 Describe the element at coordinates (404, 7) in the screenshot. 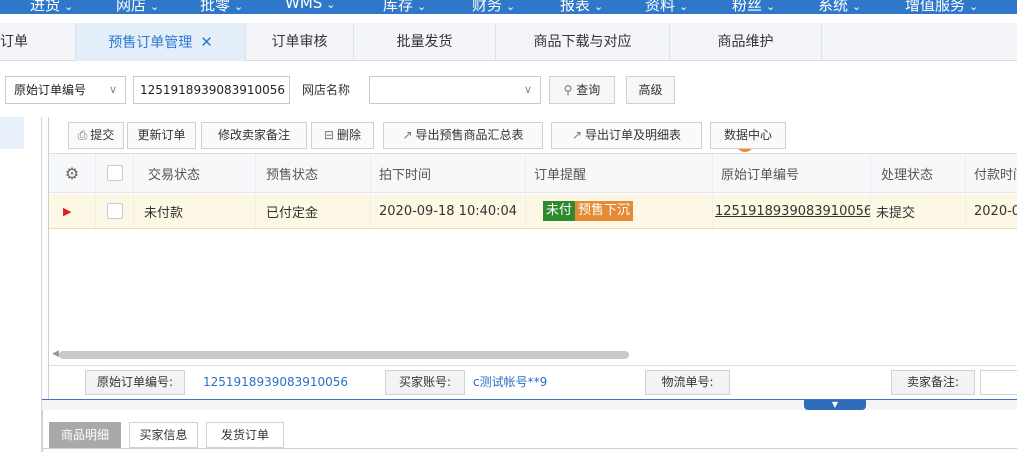

I see `nav-item-inventory: 库存 ⌄` at that location.